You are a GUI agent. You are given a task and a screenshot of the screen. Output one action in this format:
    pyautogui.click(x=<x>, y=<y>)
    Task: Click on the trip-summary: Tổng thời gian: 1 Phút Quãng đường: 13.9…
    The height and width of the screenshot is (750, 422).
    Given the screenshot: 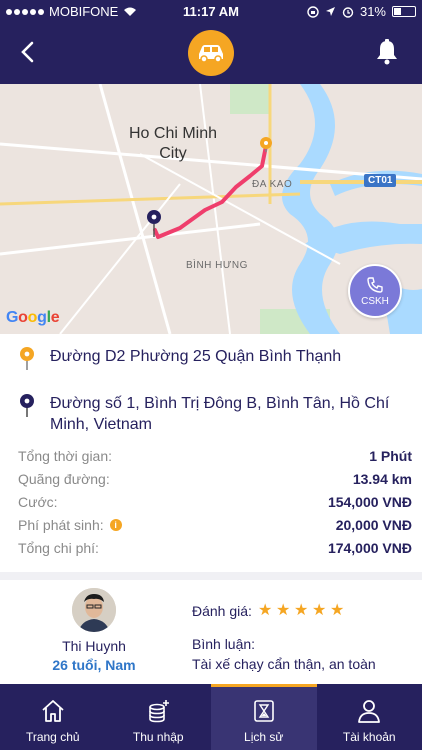 What is the action you would take?
    pyautogui.click(x=215, y=501)
    